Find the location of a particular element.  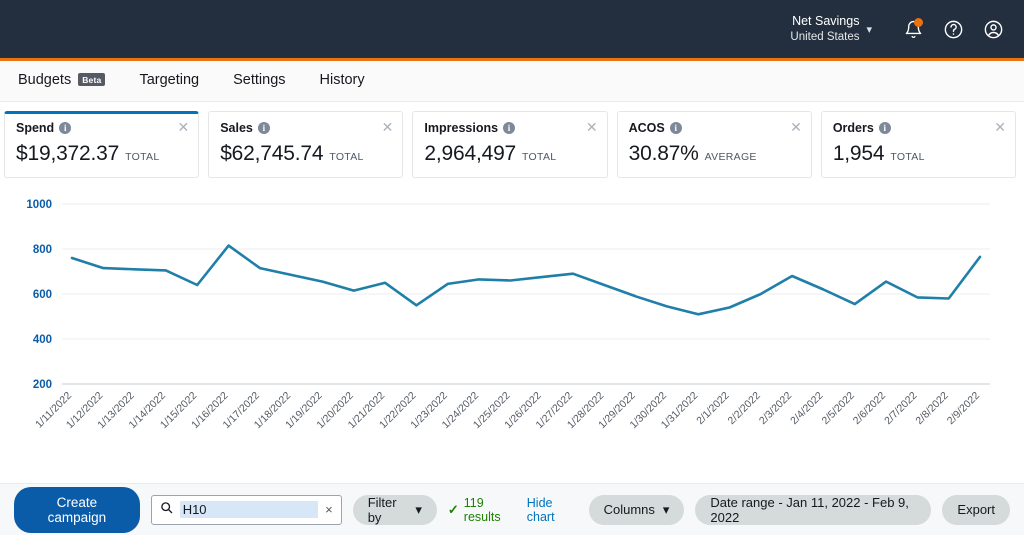

metric-card-orders: Orders i ✕ 1,954 TOTAL is located at coordinates (918, 144).